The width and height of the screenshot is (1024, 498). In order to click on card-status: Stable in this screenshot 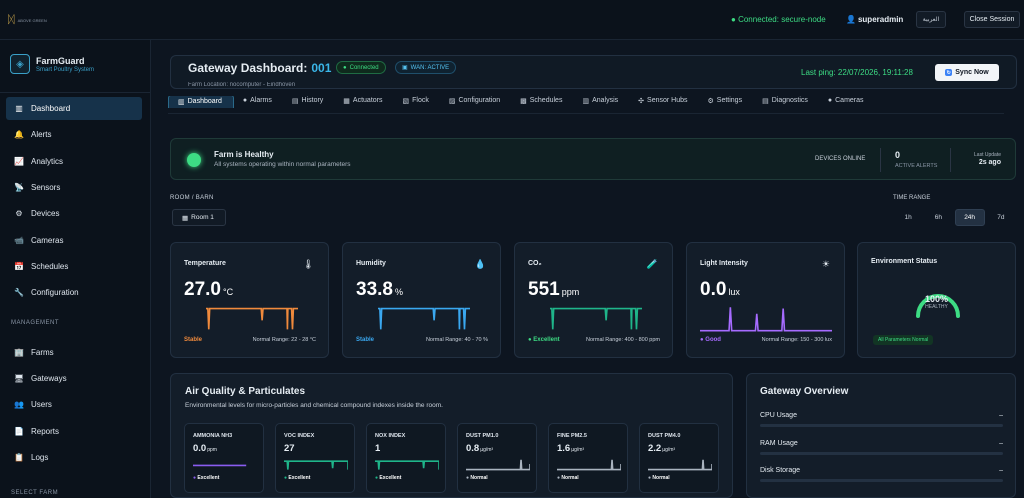, I will do `click(193, 340)`.